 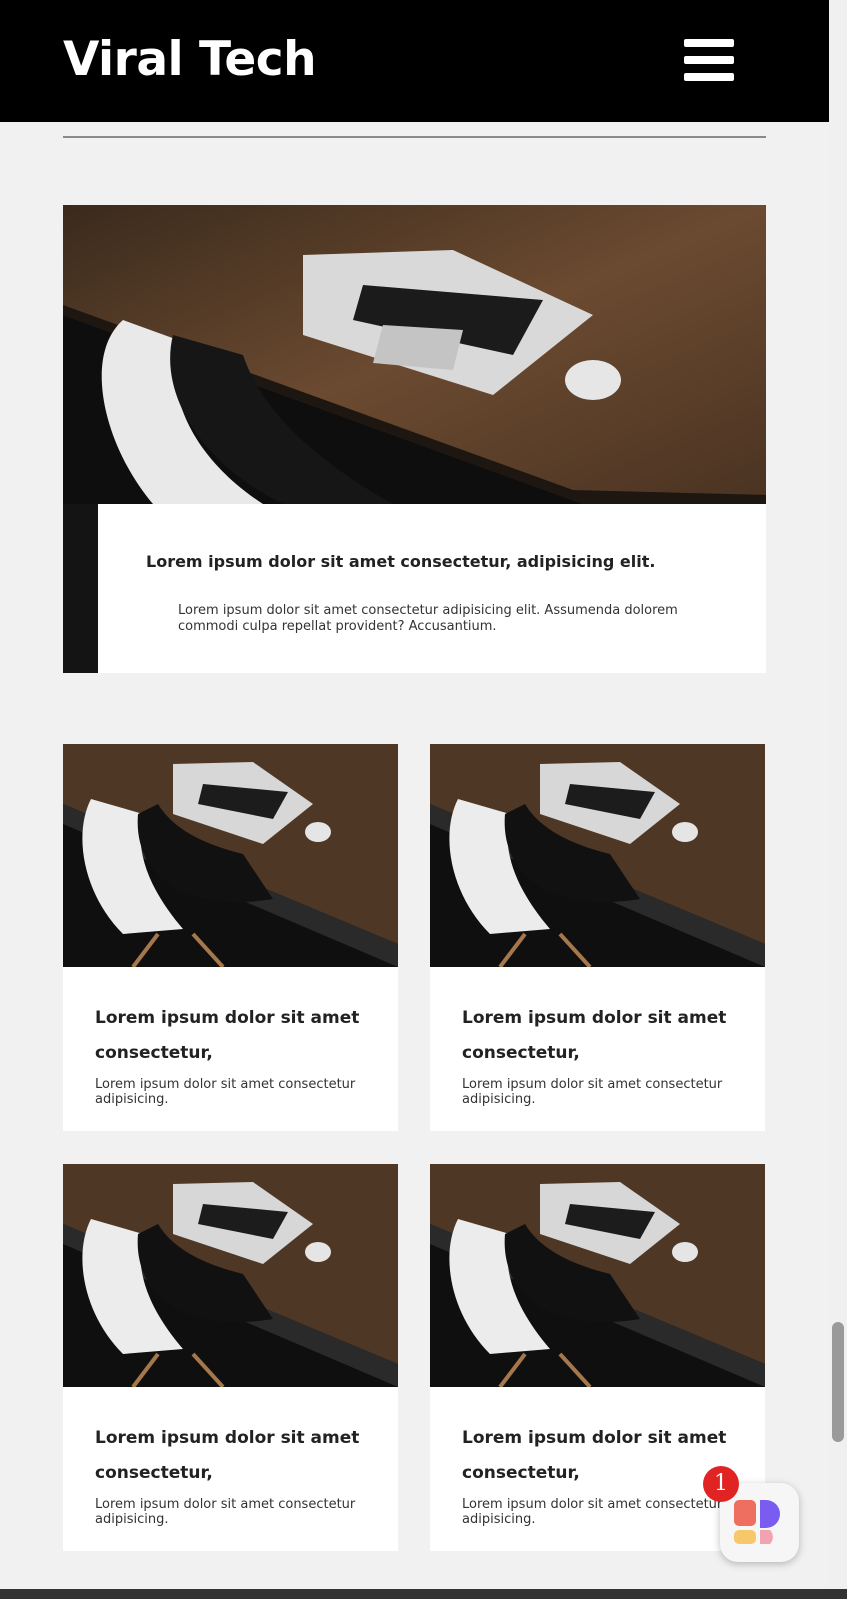 I want to click on site-header: Viral Tech, so click(x=414, y=61).